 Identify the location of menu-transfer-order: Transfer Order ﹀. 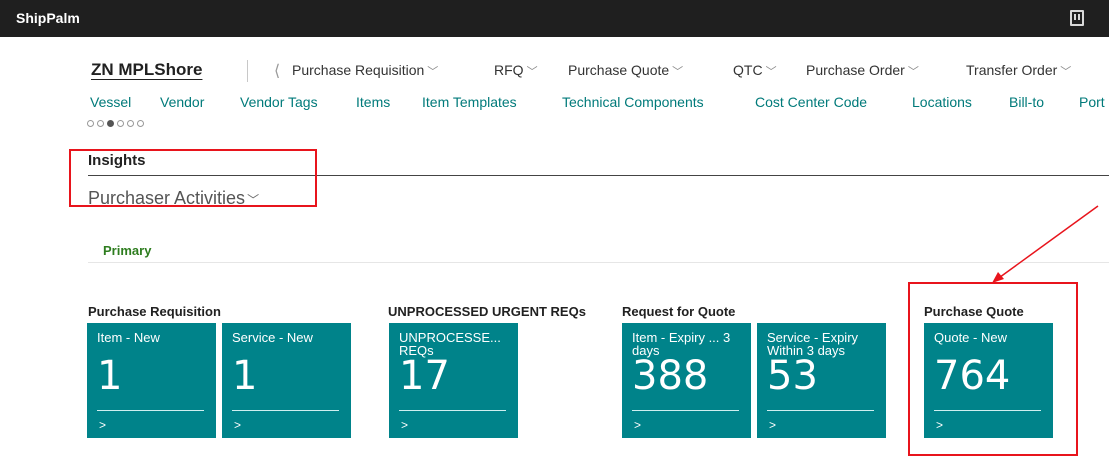
(1018, 70).